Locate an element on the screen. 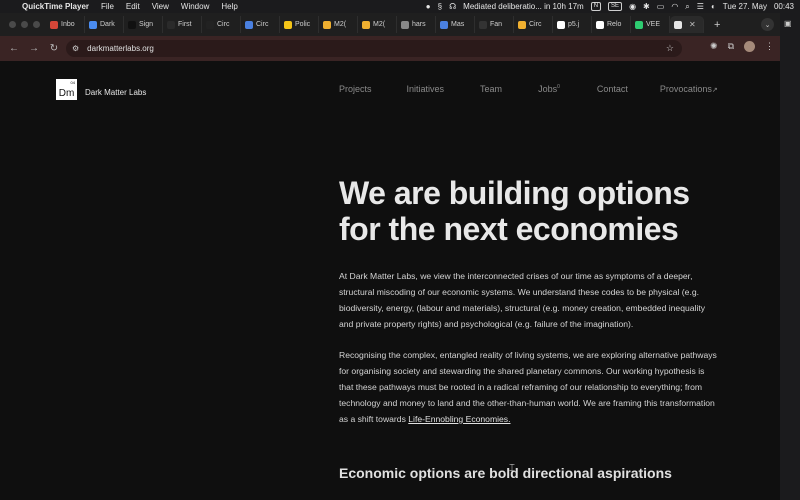 The height and width of the screenshot is (500, 800). tab-label: M2( is located at coordinates (379, 24).